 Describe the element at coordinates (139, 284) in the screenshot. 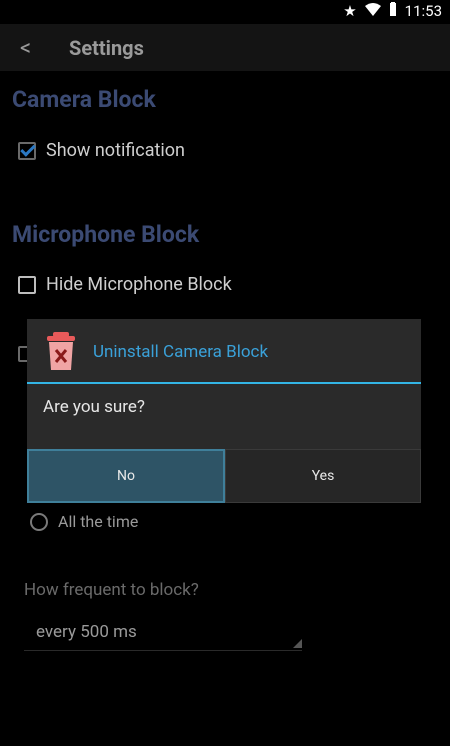

I see `hide-microphone-label: Hide Microphone Block` at that location.